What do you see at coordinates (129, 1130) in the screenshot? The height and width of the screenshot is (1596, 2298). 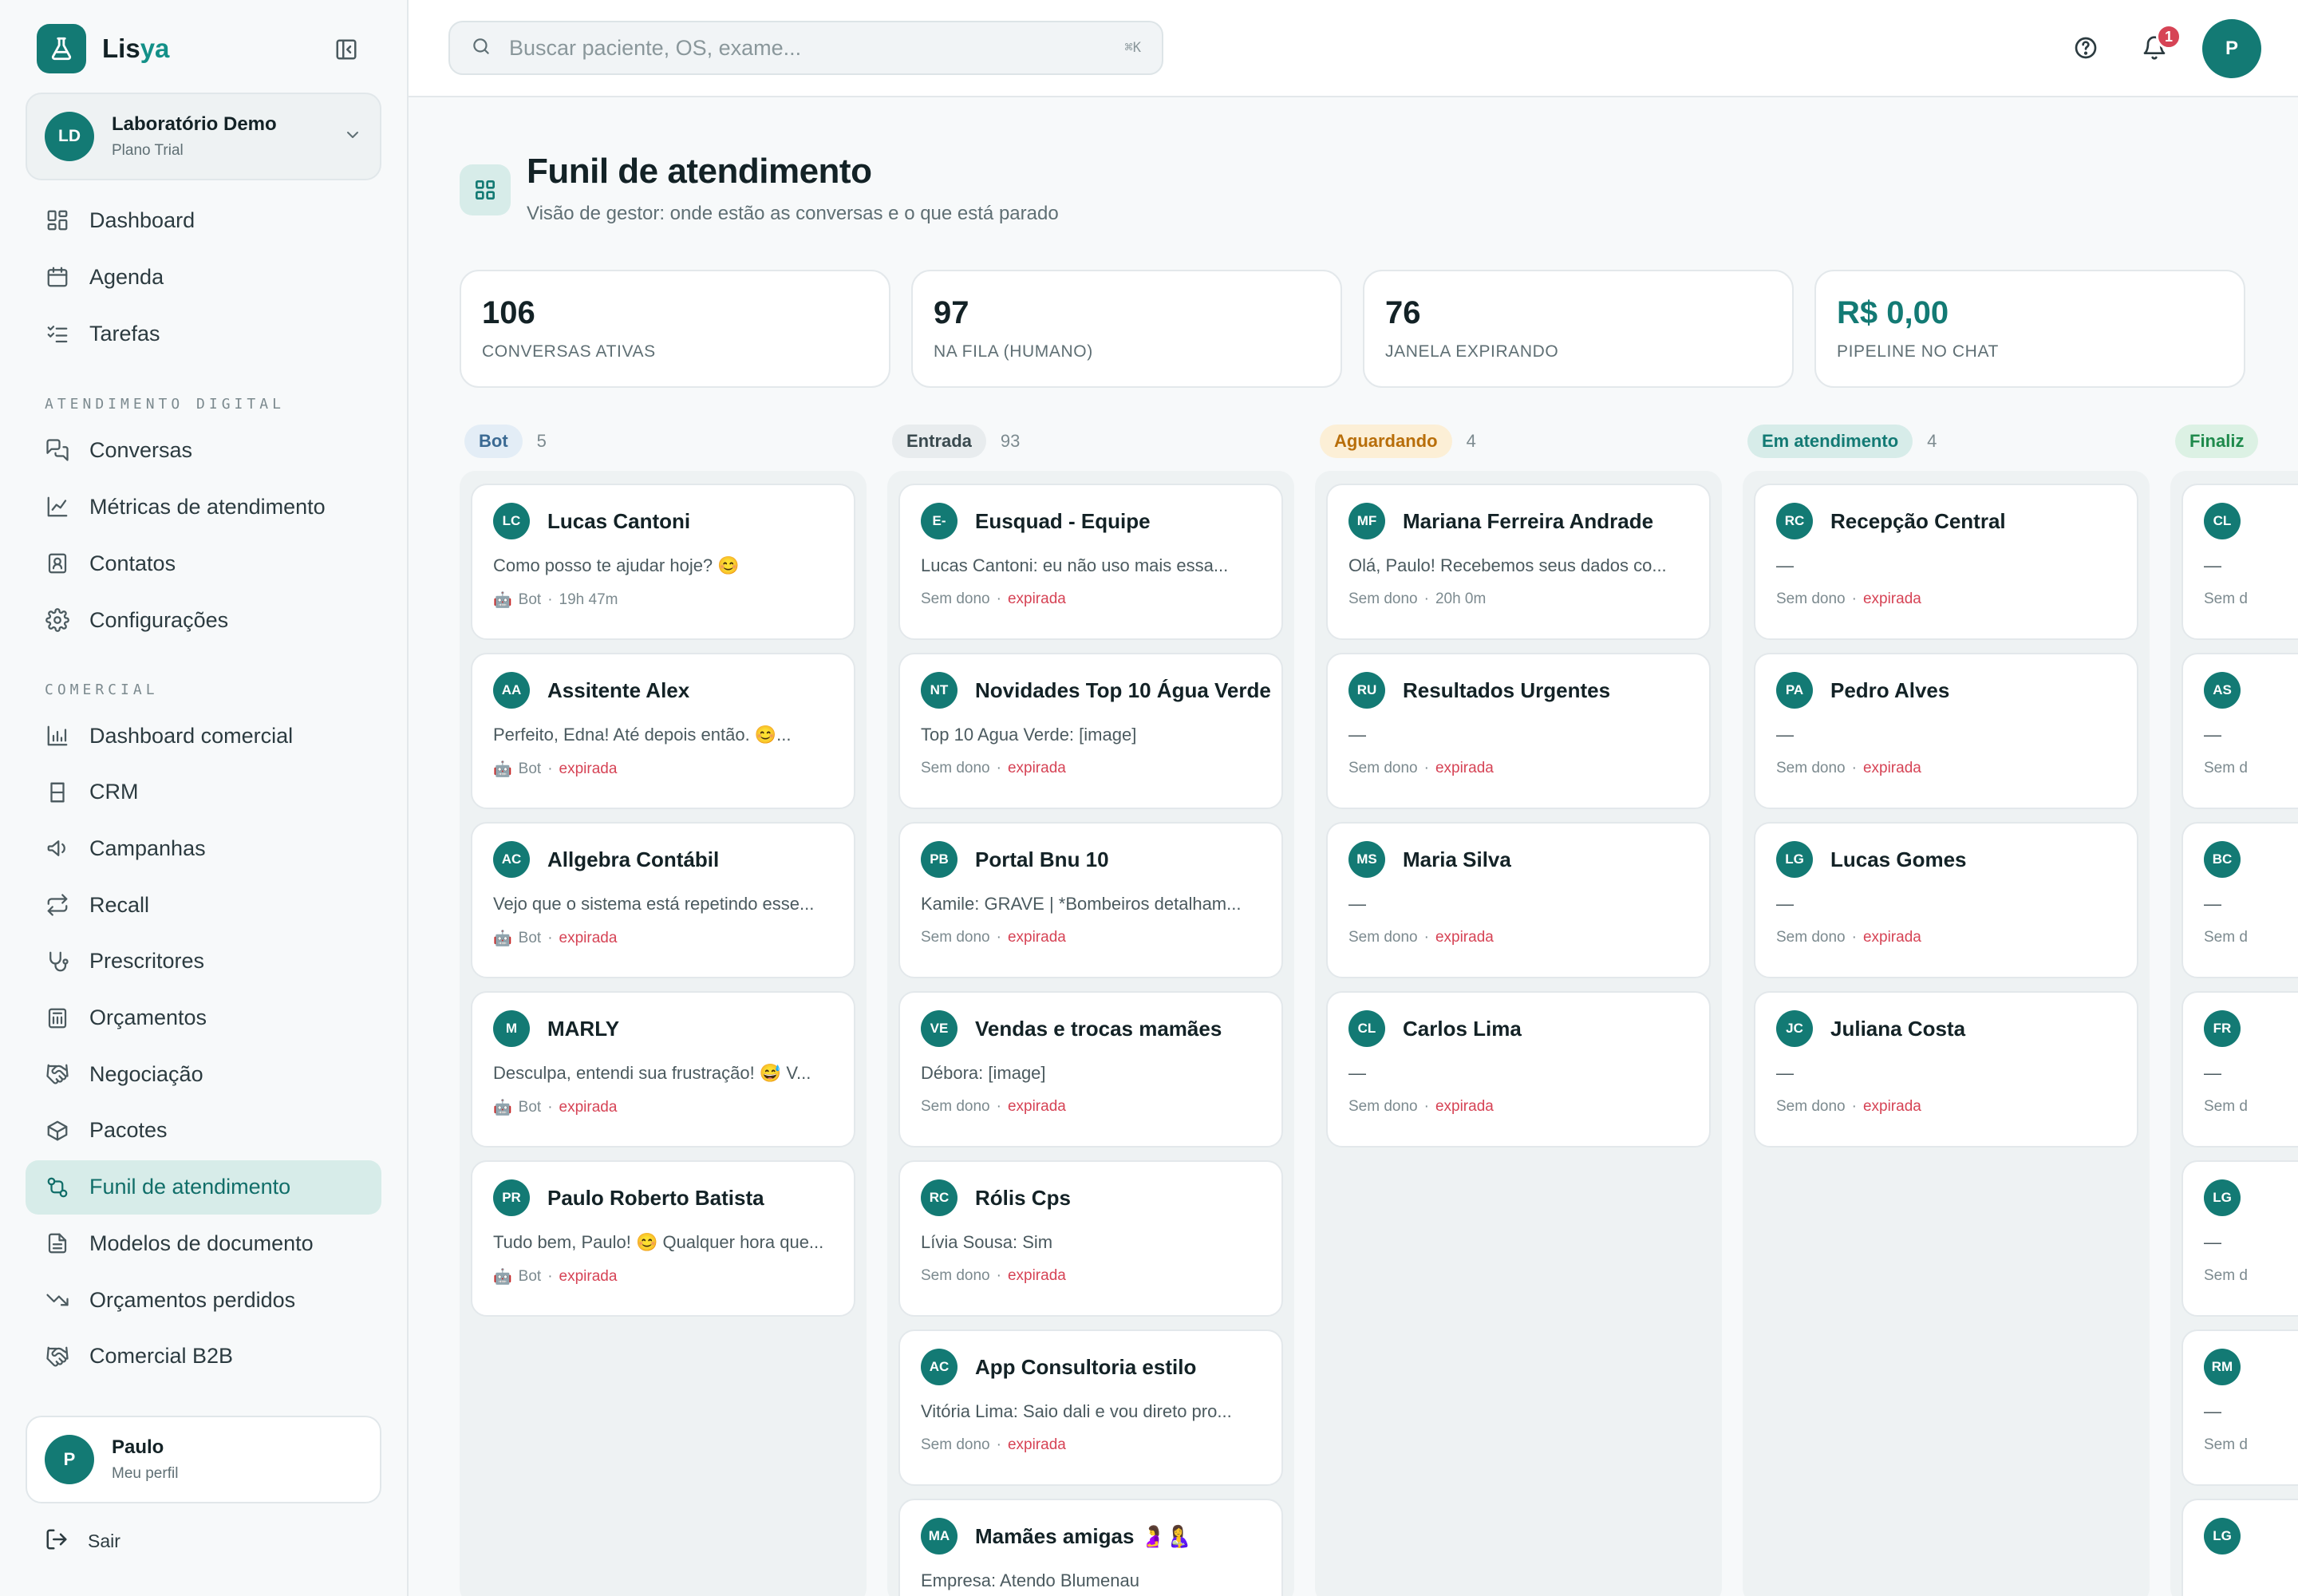 I see `sidebar-item-label: Pacotes` at bounding box center [129, 1130].